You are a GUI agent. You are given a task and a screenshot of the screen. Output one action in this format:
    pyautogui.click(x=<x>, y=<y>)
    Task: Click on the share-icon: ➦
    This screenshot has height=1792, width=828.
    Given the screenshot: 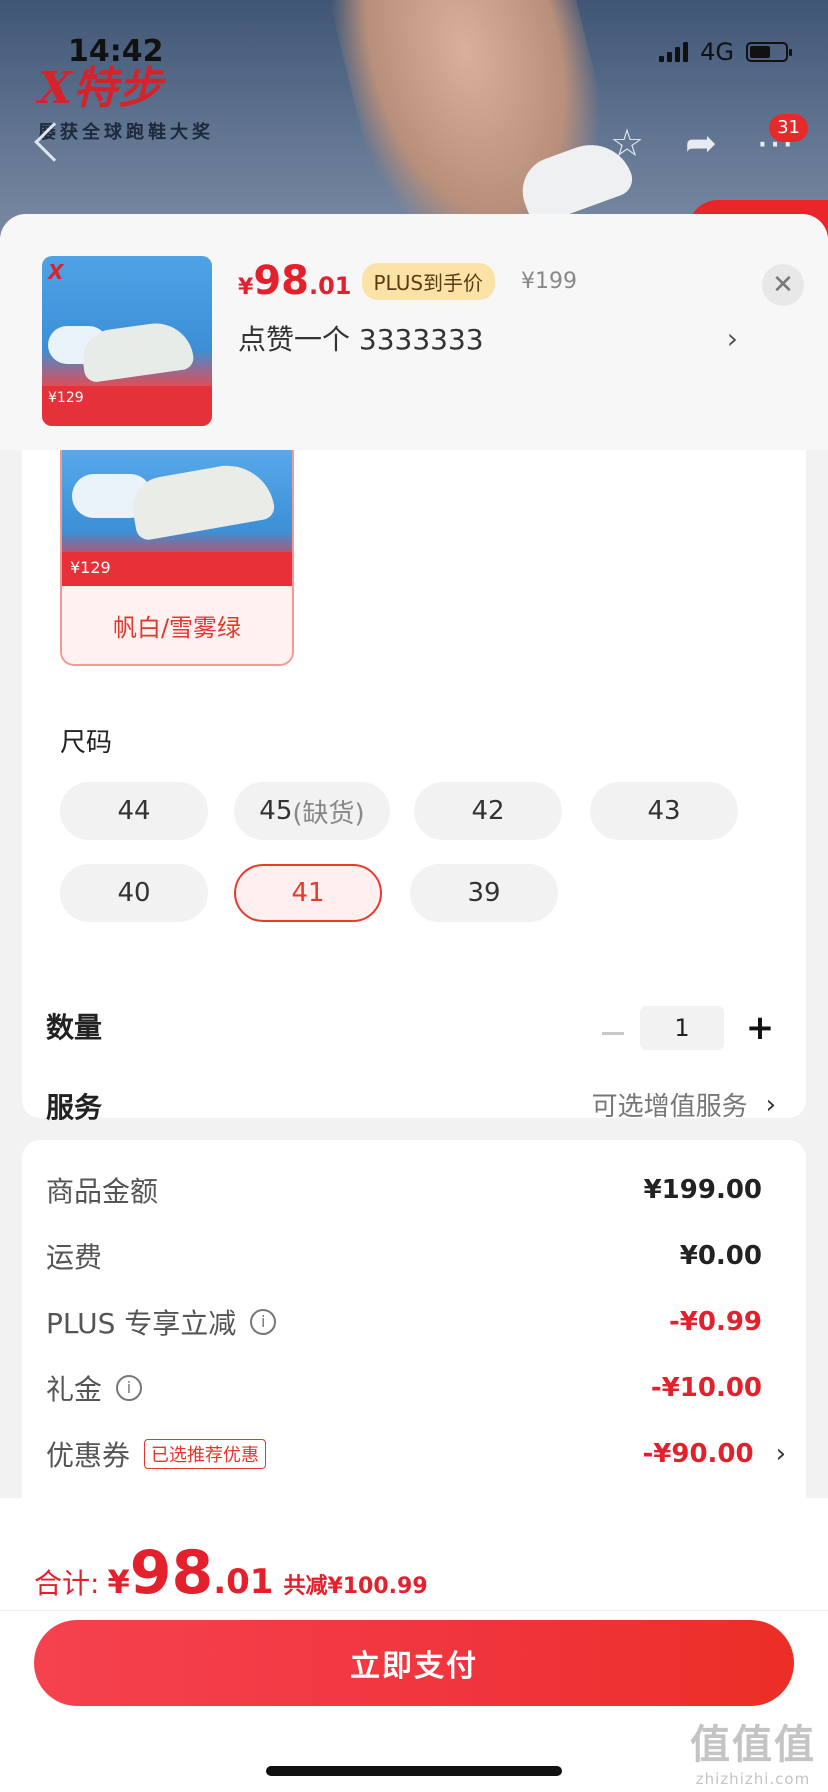 What is the action you would take?
    pyautogui.click(x=701, y=143)
    